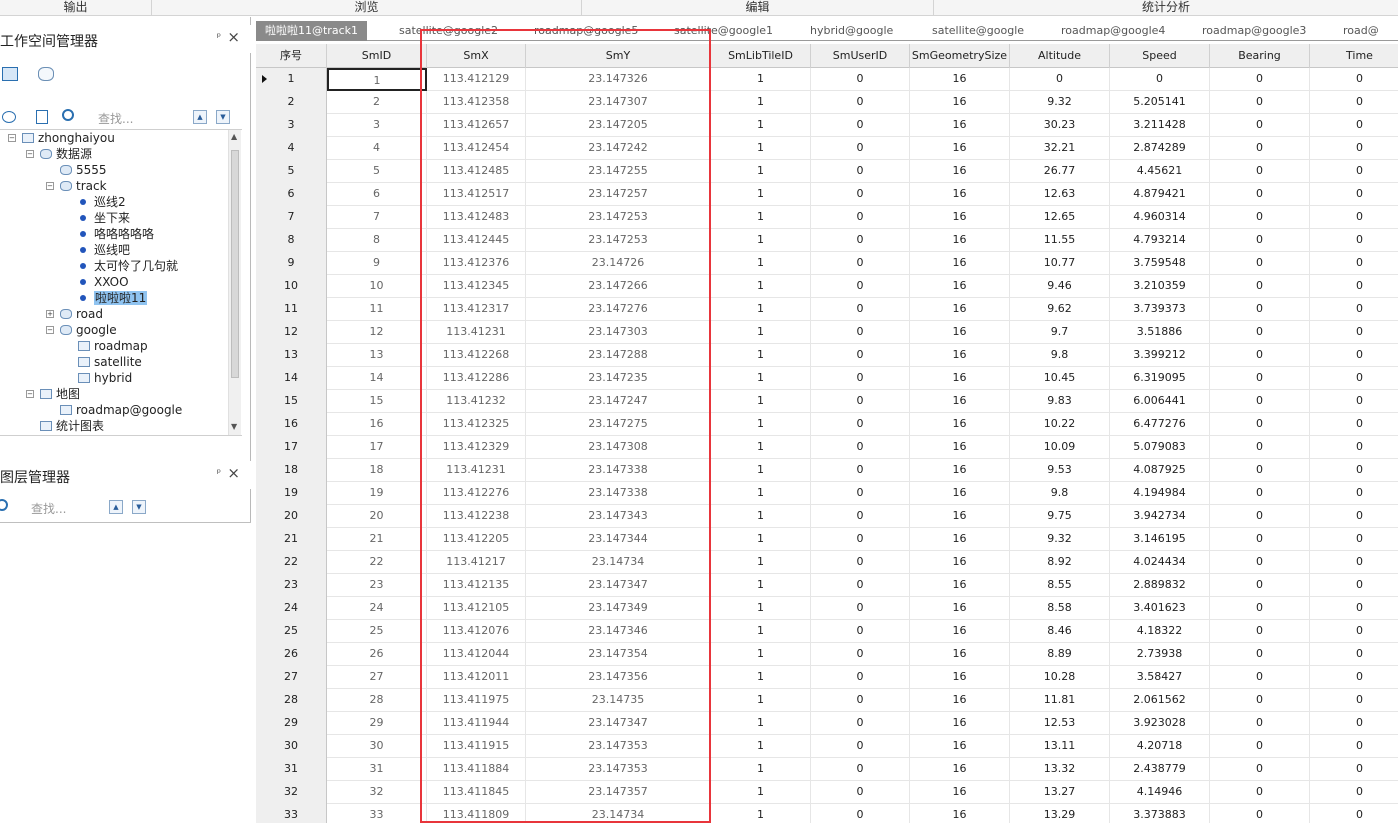  I want to click on table-cell: 23.147275, so click(618, 424).